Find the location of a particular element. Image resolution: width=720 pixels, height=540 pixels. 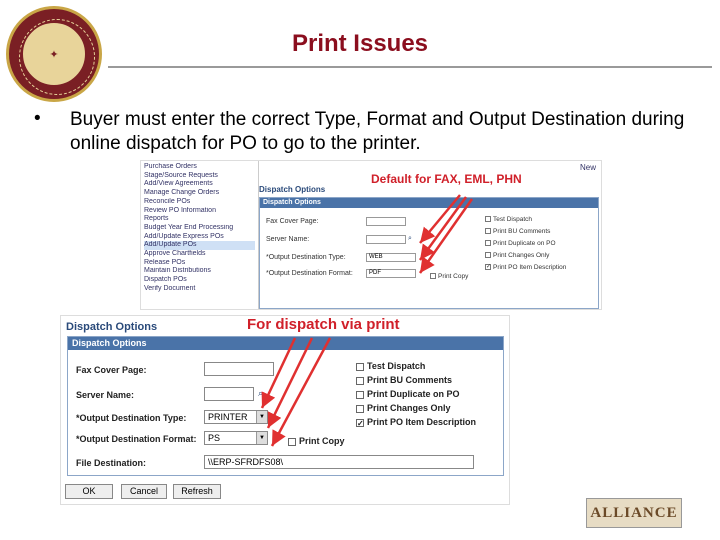

alliance-logo-text: ALLIANCE is located at coordinates (634, 512).